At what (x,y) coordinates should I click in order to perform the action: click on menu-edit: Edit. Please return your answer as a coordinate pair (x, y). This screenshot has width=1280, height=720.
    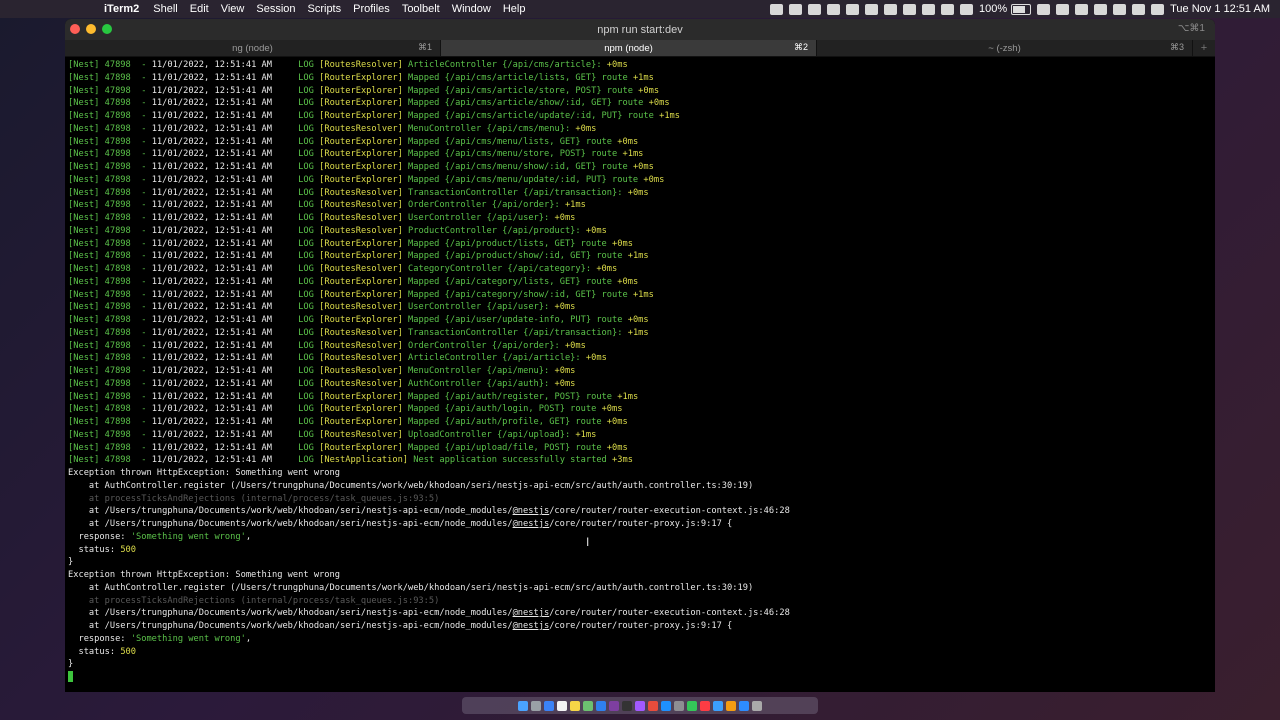
    Looking at the image, I should click on (199, 9).